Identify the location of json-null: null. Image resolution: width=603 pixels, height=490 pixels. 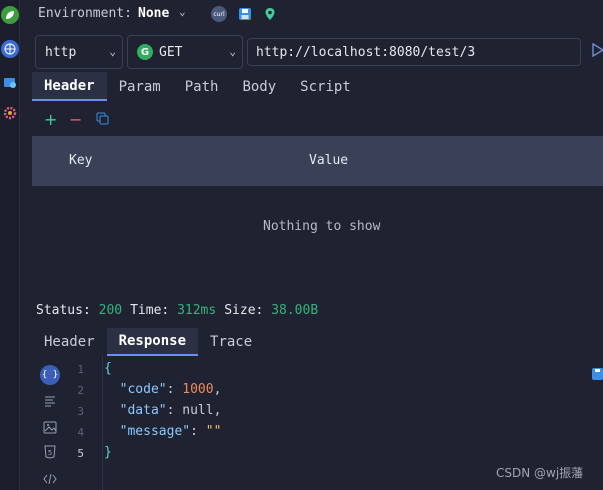
(198, 410).